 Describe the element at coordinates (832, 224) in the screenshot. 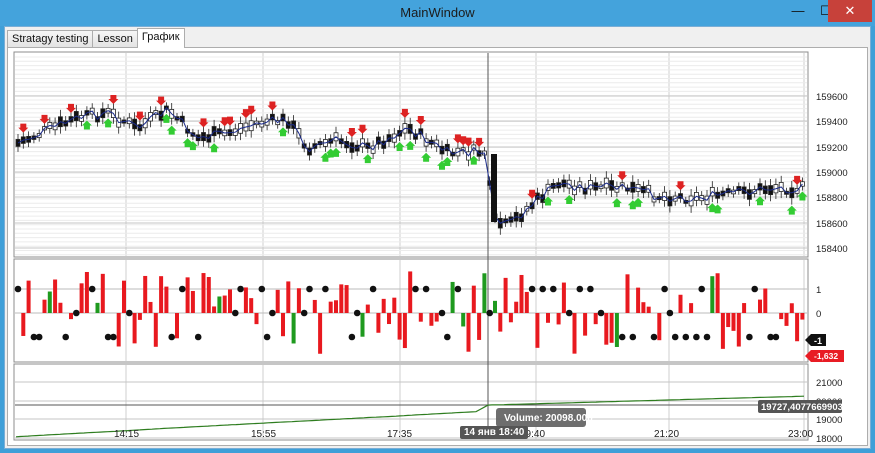

I see `price-axis-label: 158600` at that location.